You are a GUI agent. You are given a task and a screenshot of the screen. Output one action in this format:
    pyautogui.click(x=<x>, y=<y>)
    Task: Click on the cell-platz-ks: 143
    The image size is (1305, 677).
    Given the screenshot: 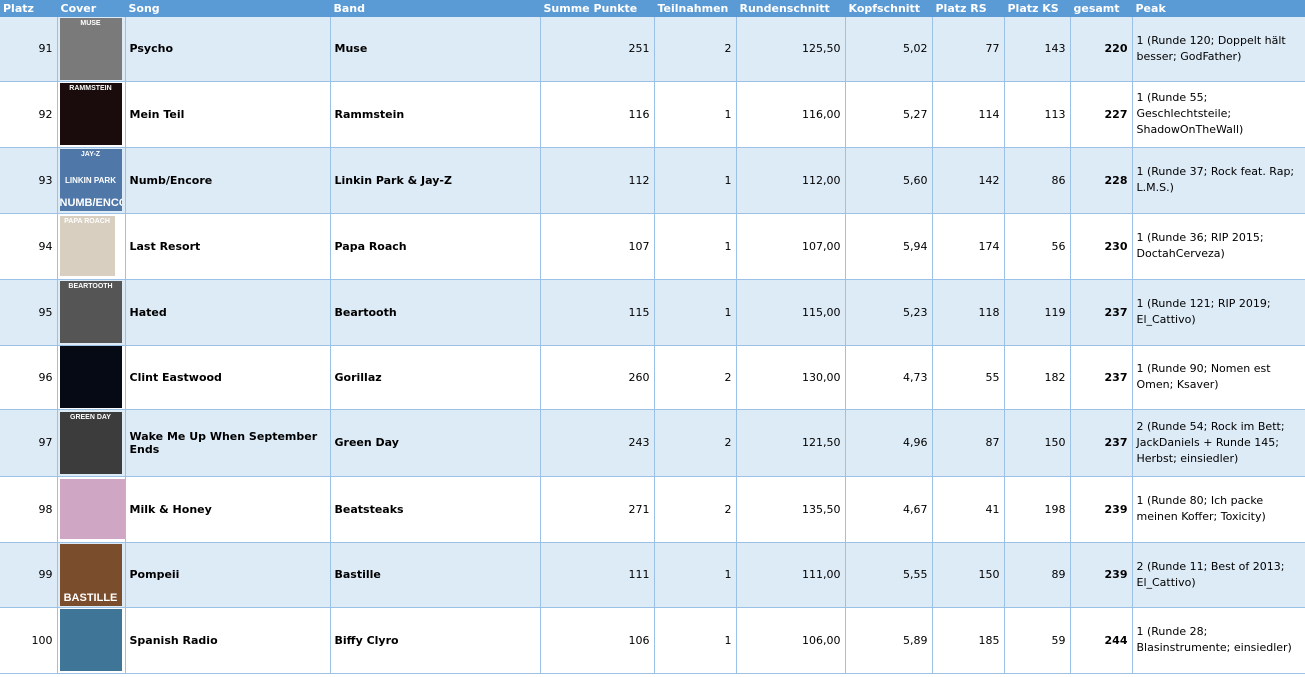 What is the action you would take?
    pyautogui.click(x=1037, y=49)
    